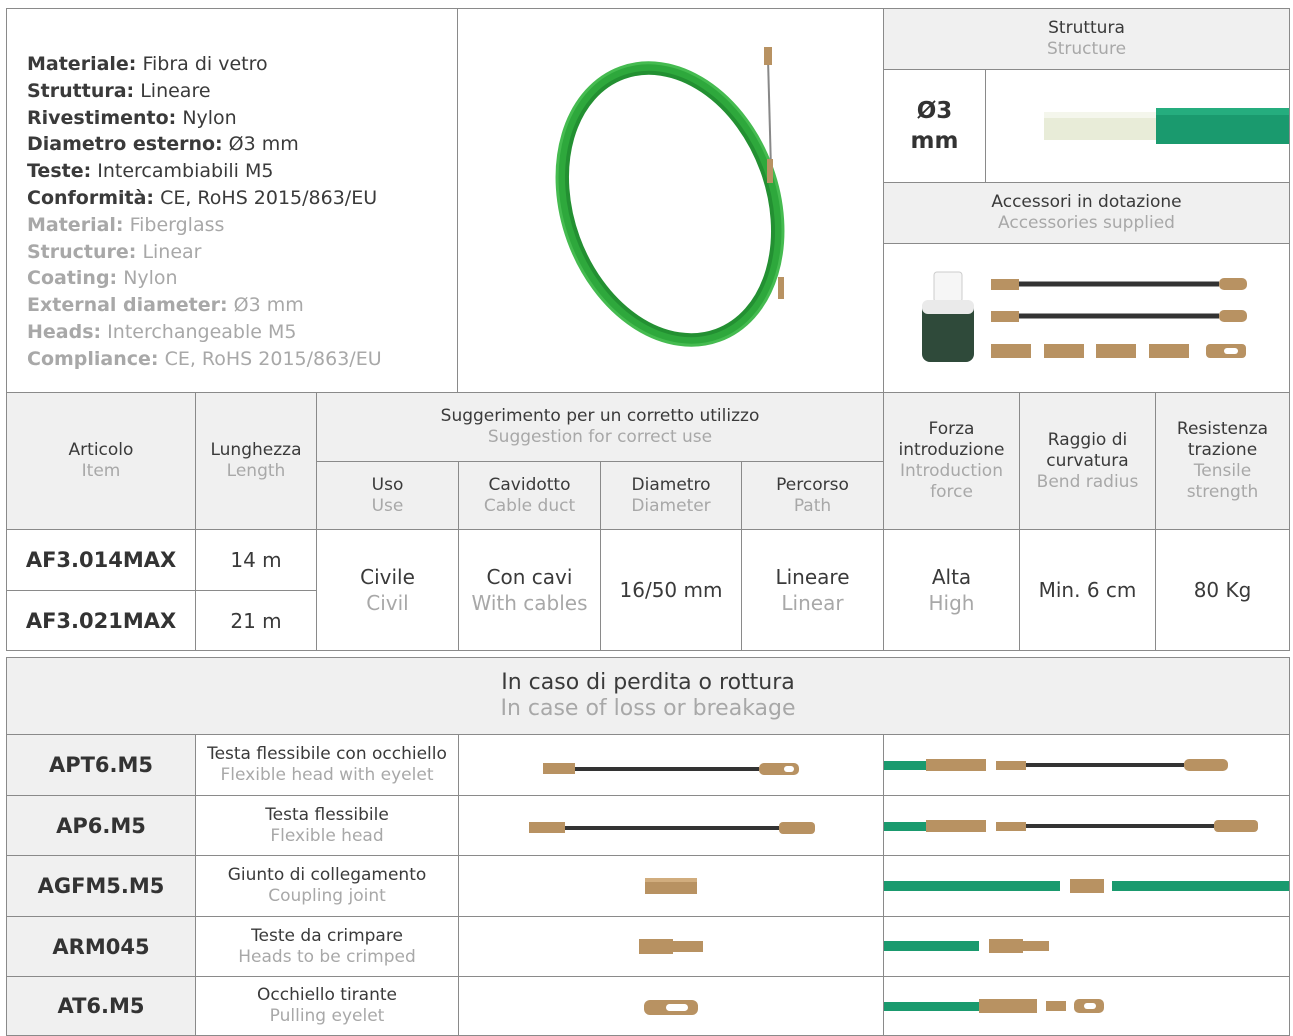 The image size is (1293, 1036). What do you see at coordinates (812, 590) in the screenshot?
I see `shared-path: Lineare Linear` at bounding box center [812, 590].